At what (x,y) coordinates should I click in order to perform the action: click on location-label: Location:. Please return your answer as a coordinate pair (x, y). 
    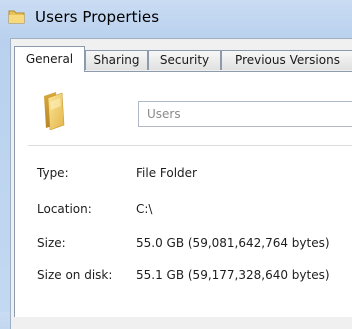
    Looking at the image, I should click on (64, 209).